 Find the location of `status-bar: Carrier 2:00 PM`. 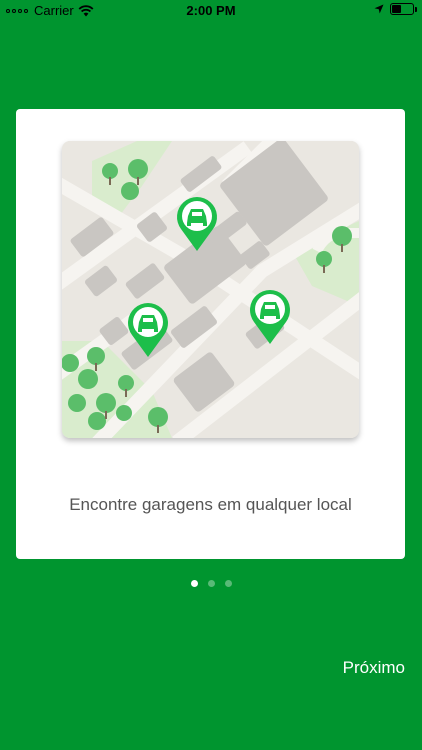

status-bar: Carrier 2:00 PM is located at coordinates (211, 11).